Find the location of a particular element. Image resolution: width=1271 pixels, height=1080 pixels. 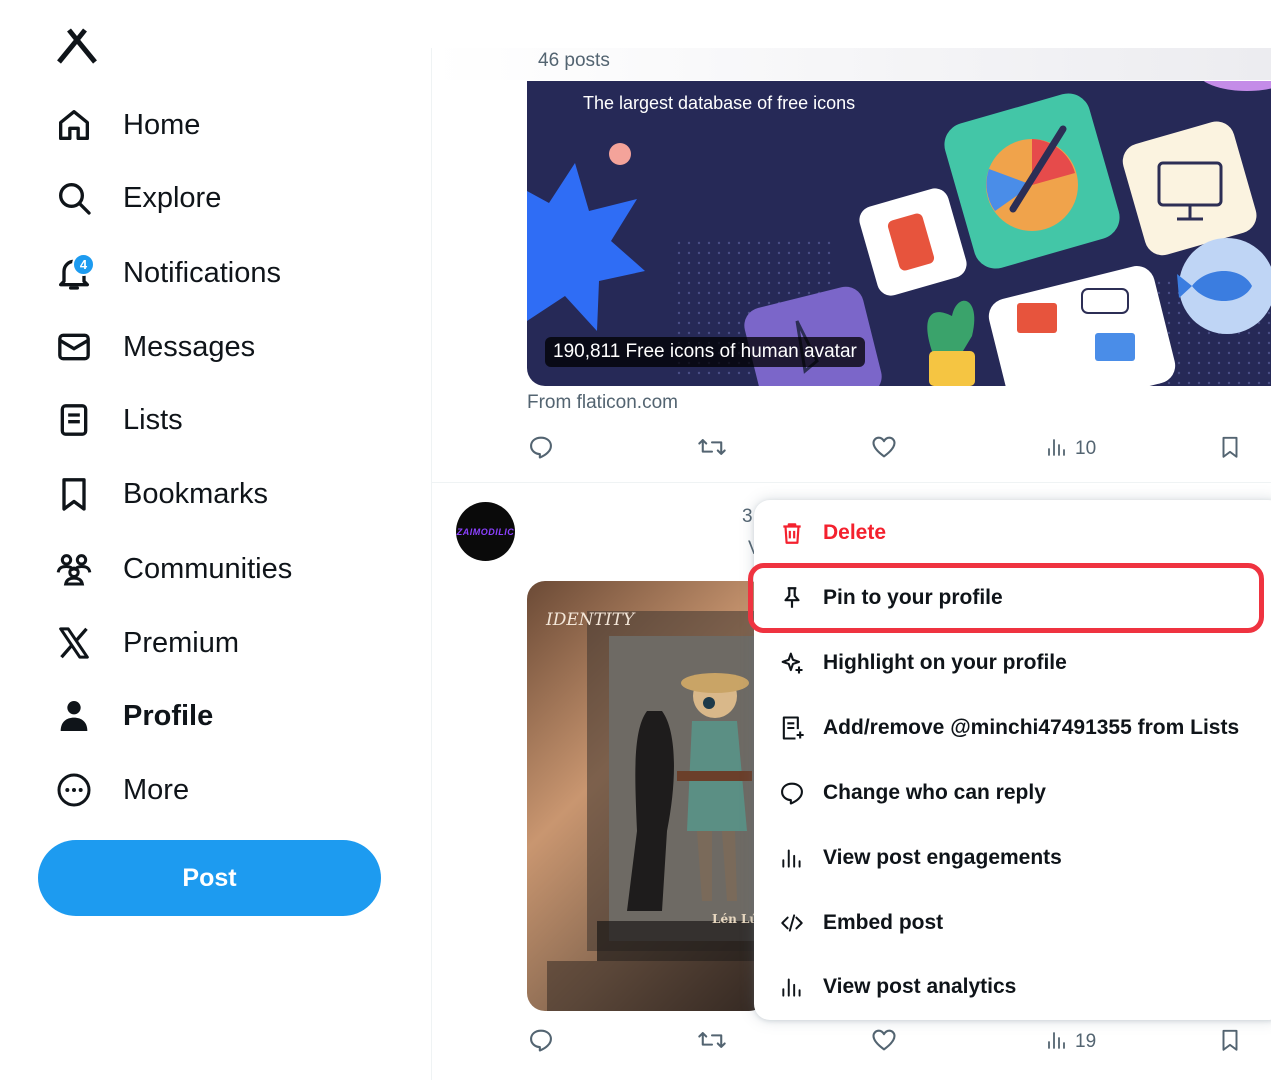

menu-item-engagements: View post engagements is located at coordinates (917, 858).